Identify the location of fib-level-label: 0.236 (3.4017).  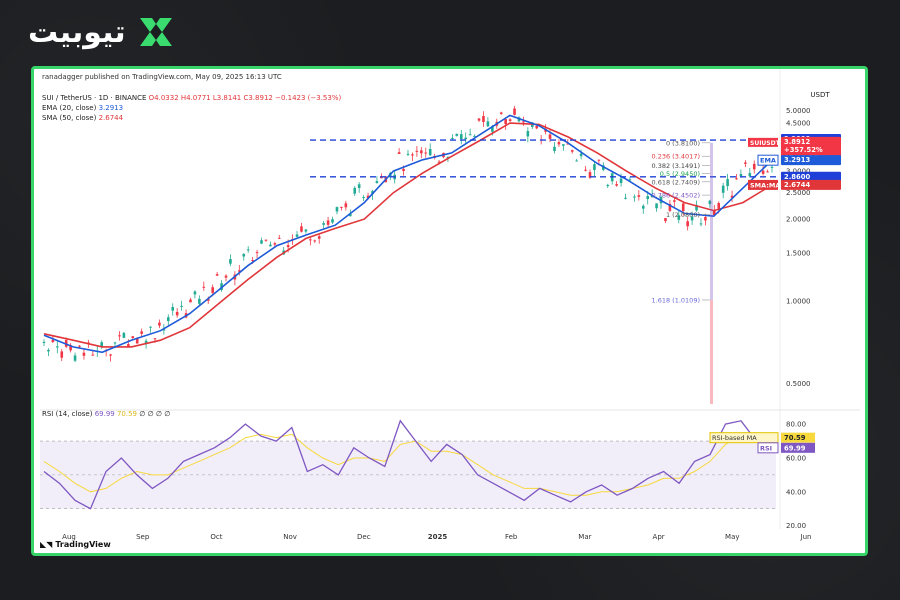
(676, 157).